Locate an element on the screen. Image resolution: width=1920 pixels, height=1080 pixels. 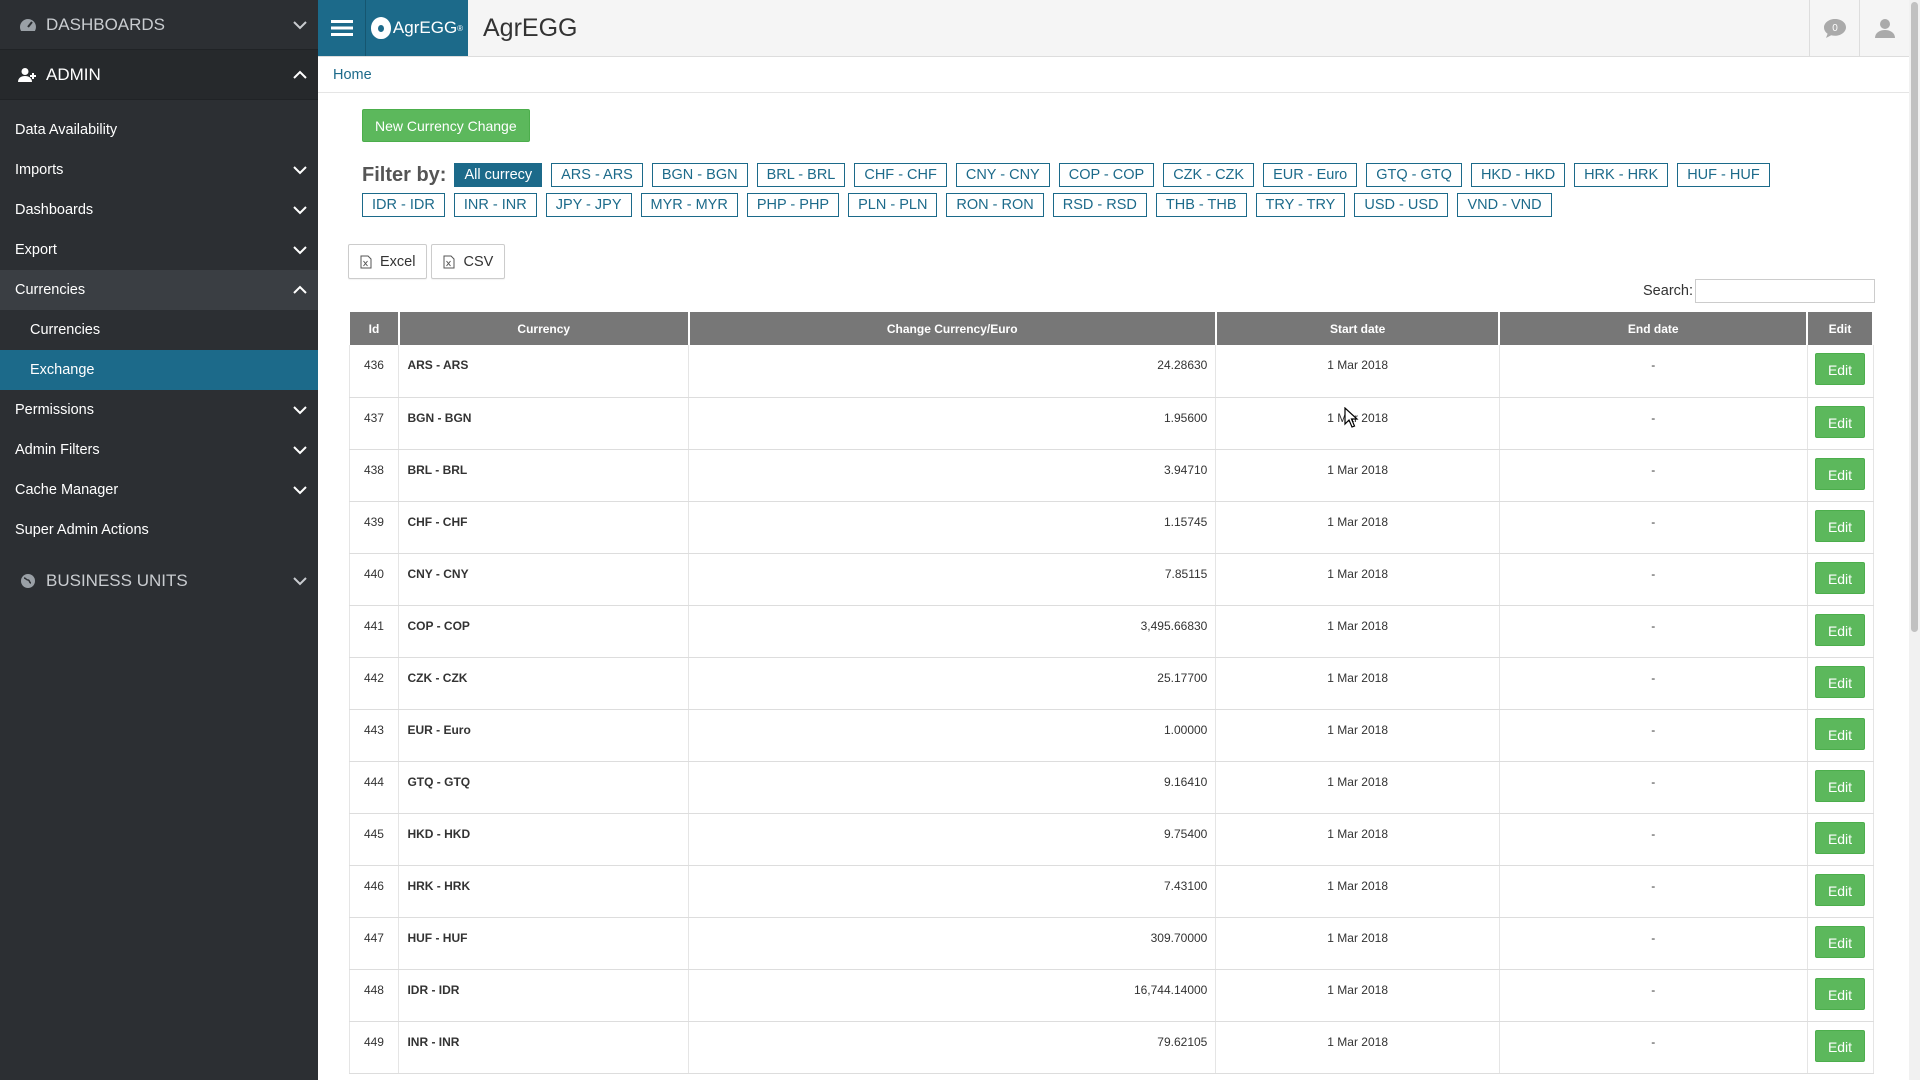
column-header-rate: Change Currency/Euro is located at coordinates (952, 327).